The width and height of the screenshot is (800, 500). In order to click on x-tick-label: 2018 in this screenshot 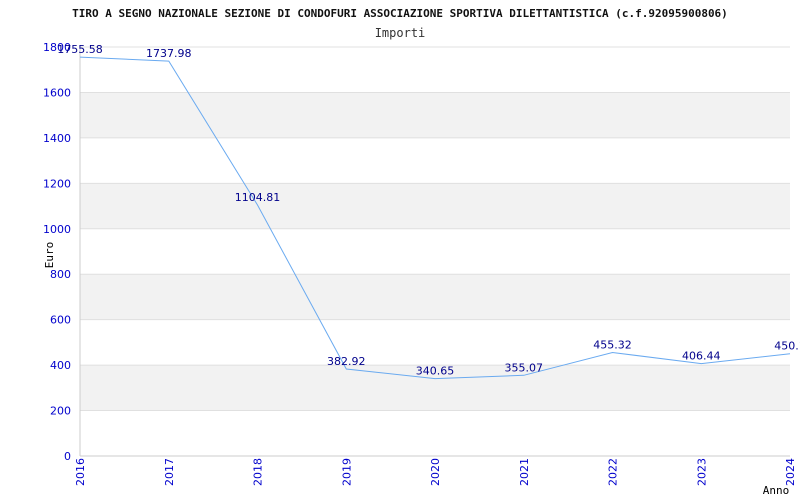, I will do `click(258, 472)`.